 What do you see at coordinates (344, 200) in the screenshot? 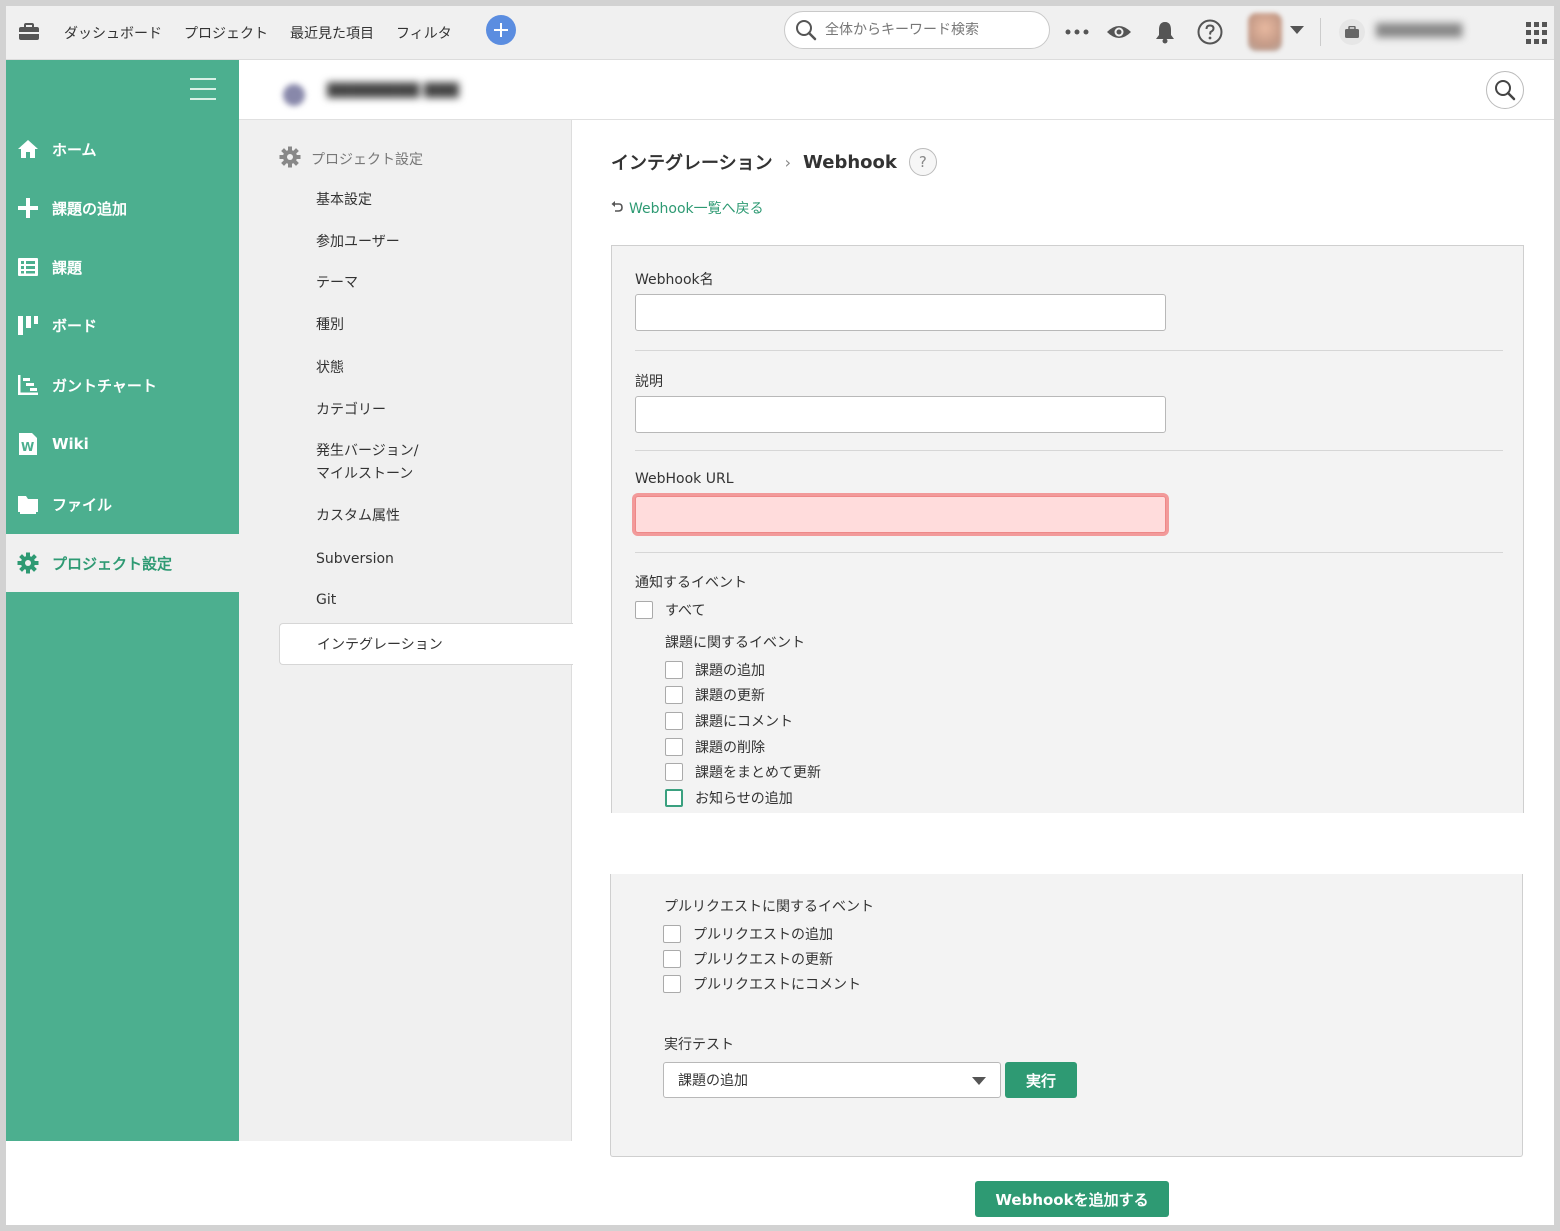
I see `settings-item-basic: 基本設定` at bounding box center [344, 200].